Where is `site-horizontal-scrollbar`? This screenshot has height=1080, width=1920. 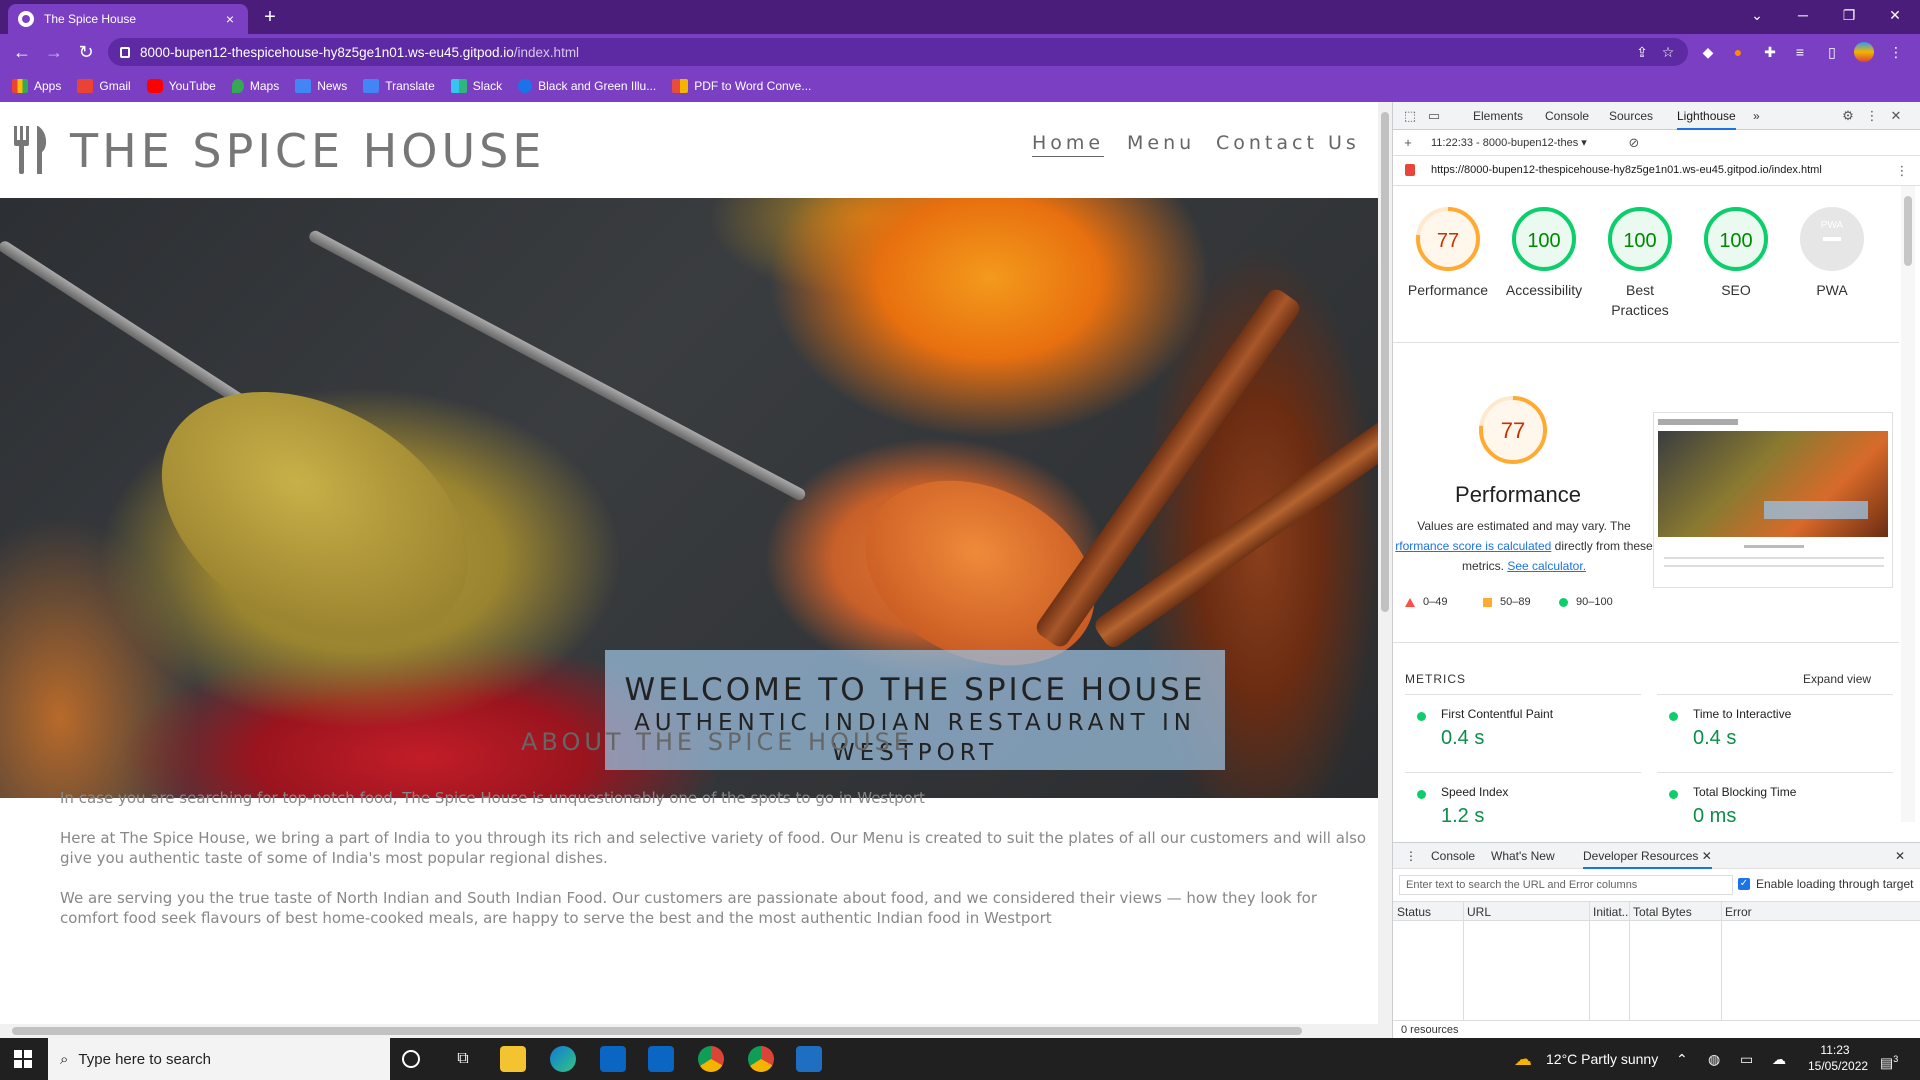 site-horizontal-scrollbar is located at coordinates (689, 1031).